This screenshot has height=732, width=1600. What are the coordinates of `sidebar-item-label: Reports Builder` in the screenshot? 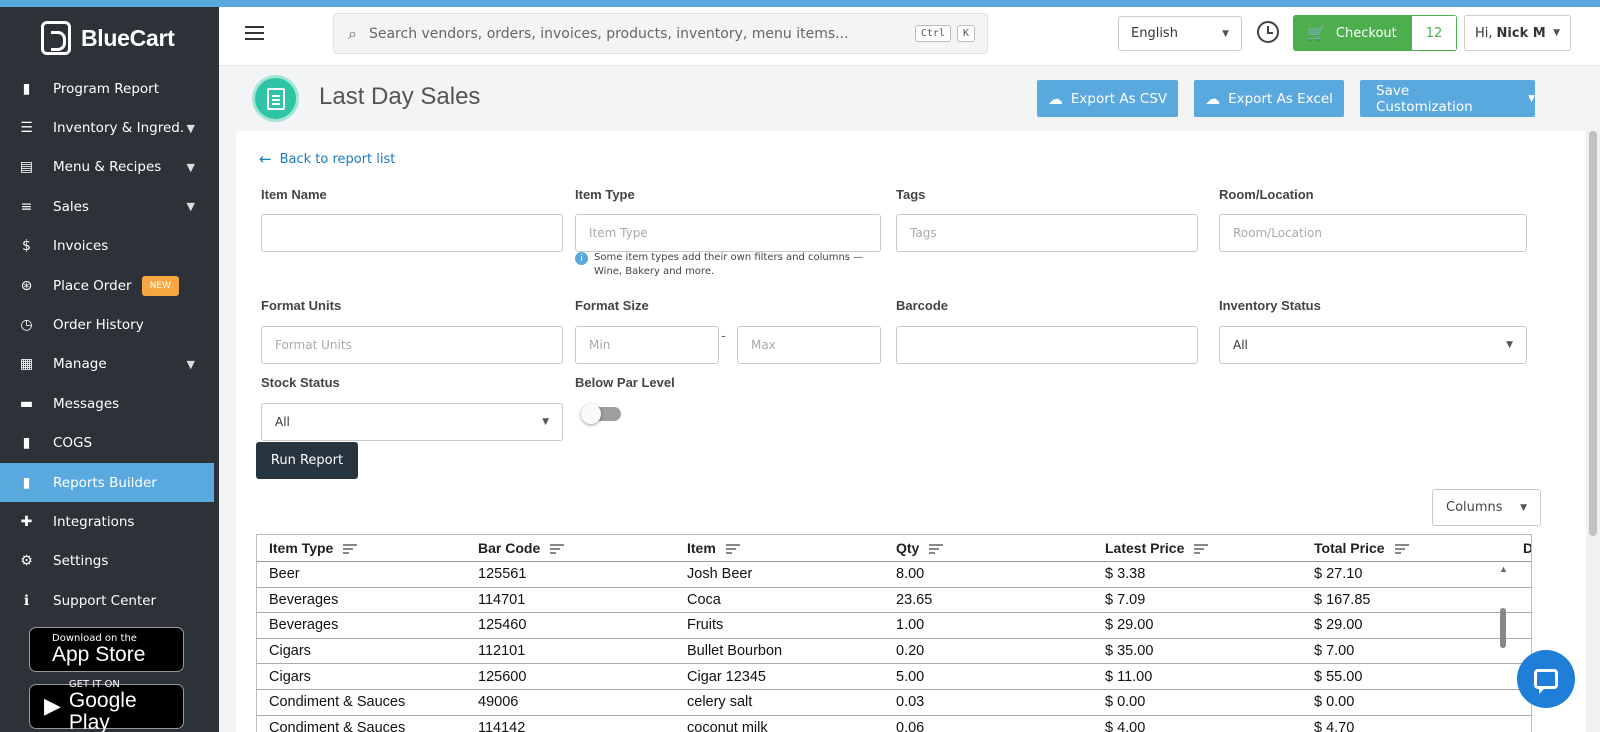 It's located at (105, 482).